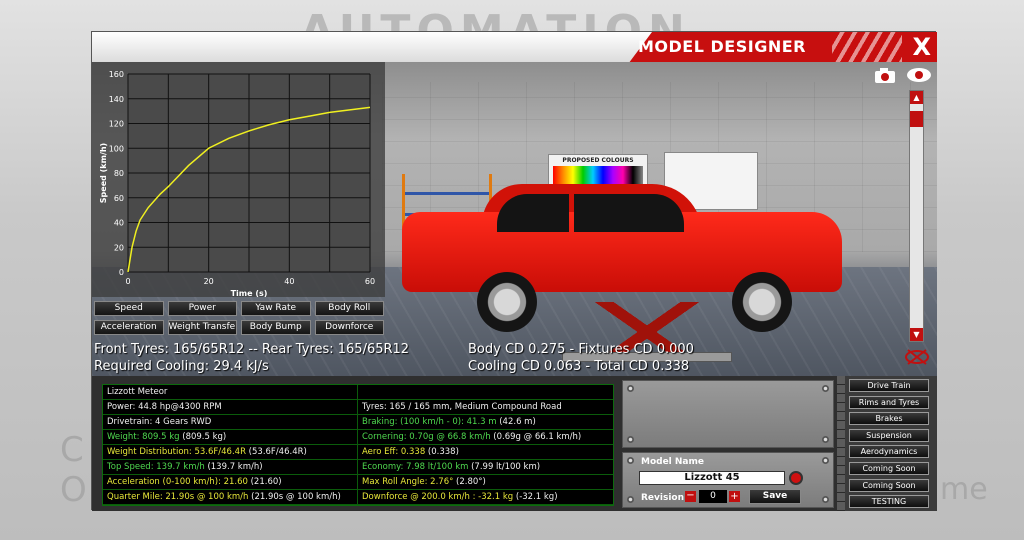 The image size is (1024, 540). What do you see at coordinates (103, 173) in the screenshot?
I see `chart-y-axis-label: Speed (km/h)` at bounding box center [103, 173].